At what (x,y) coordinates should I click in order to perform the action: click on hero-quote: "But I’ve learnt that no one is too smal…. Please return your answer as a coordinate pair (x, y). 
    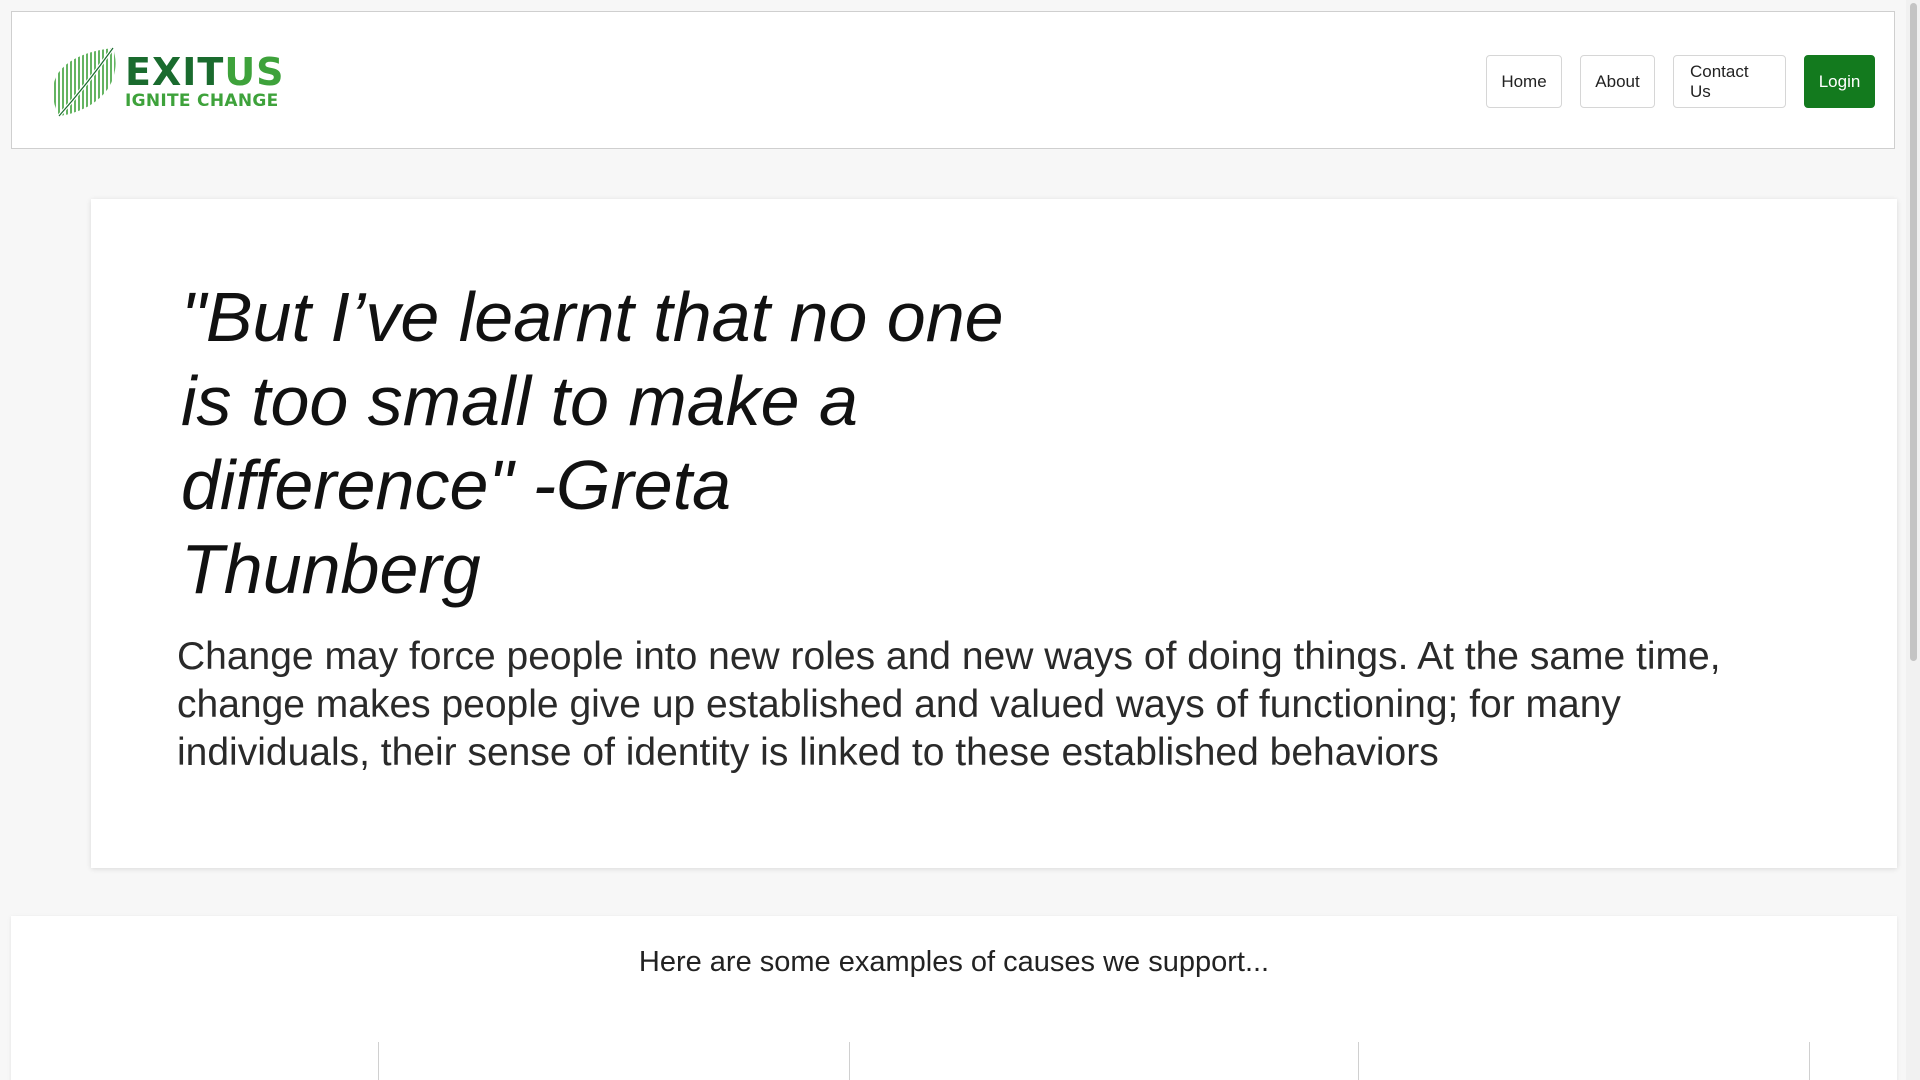
    Looking at the image, I should click on (592, 443).